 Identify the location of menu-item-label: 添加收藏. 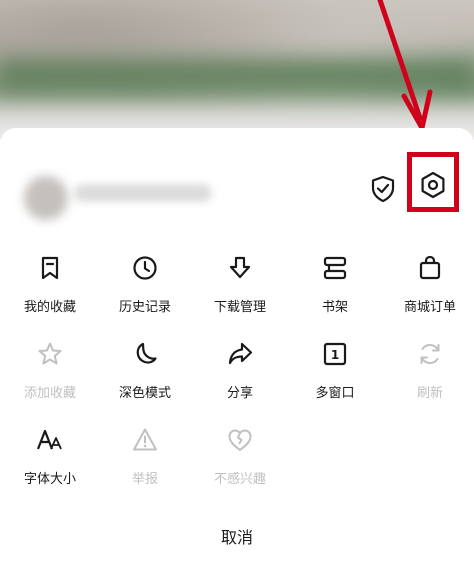
(49, 393).